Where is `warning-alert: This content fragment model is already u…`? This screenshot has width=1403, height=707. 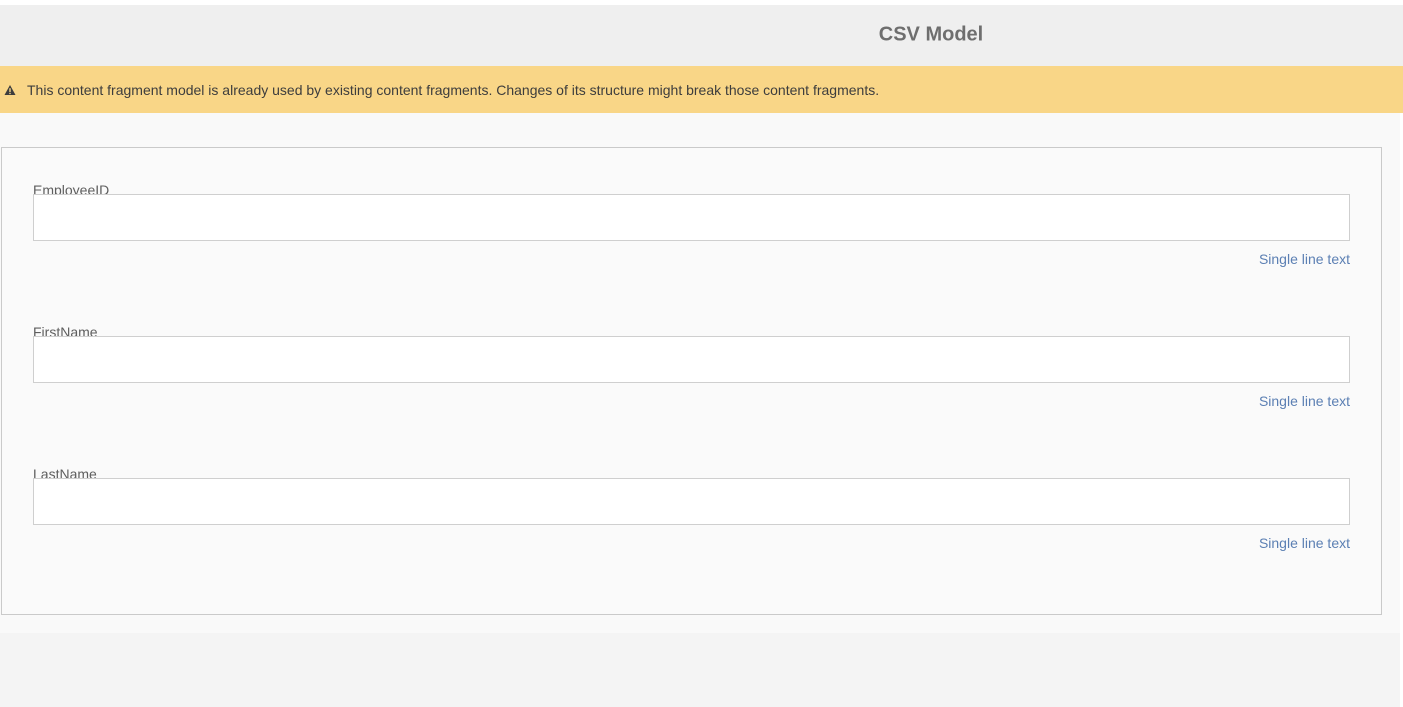 warning-alert: This content fragment model is already u… is located at coordinates (701, 89).